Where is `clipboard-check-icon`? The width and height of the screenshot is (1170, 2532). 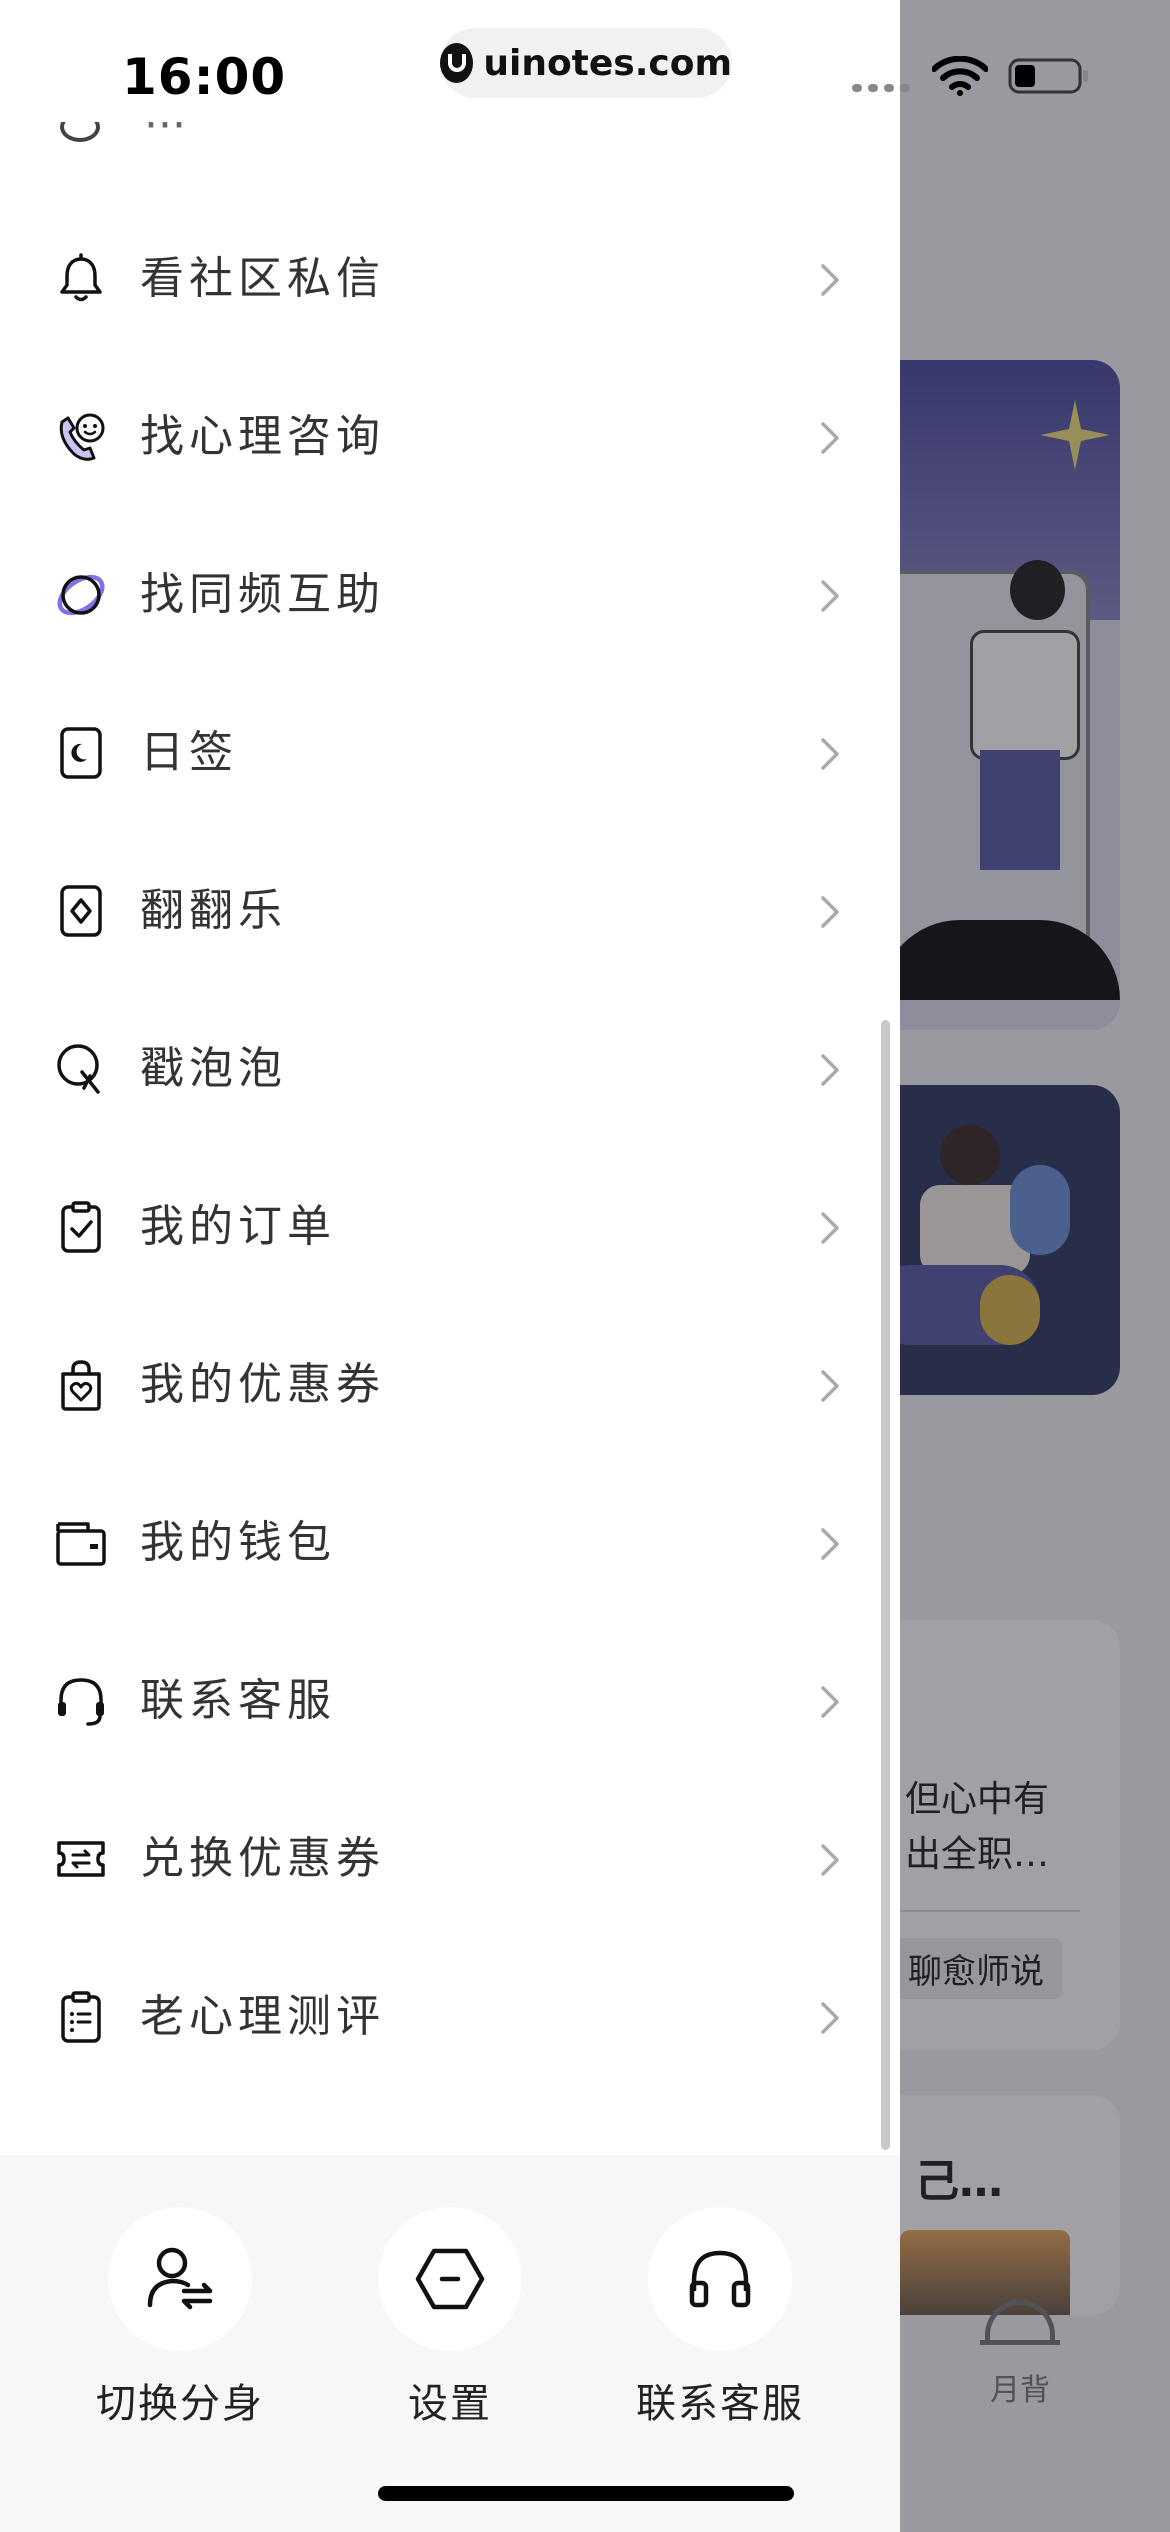 clipboard-check-icon is located at coordinates (81, 1227).